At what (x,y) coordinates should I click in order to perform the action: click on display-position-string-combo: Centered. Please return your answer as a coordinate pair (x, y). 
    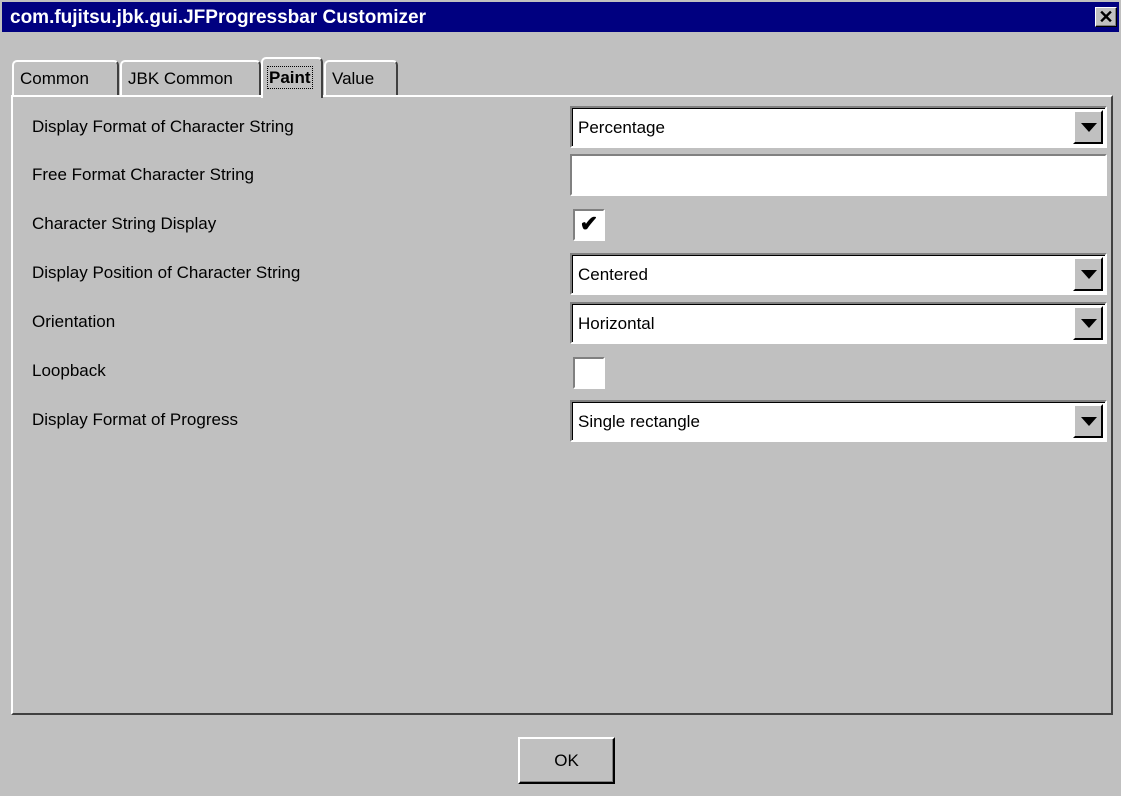
    Looking at the image, I should click on (838, 274).